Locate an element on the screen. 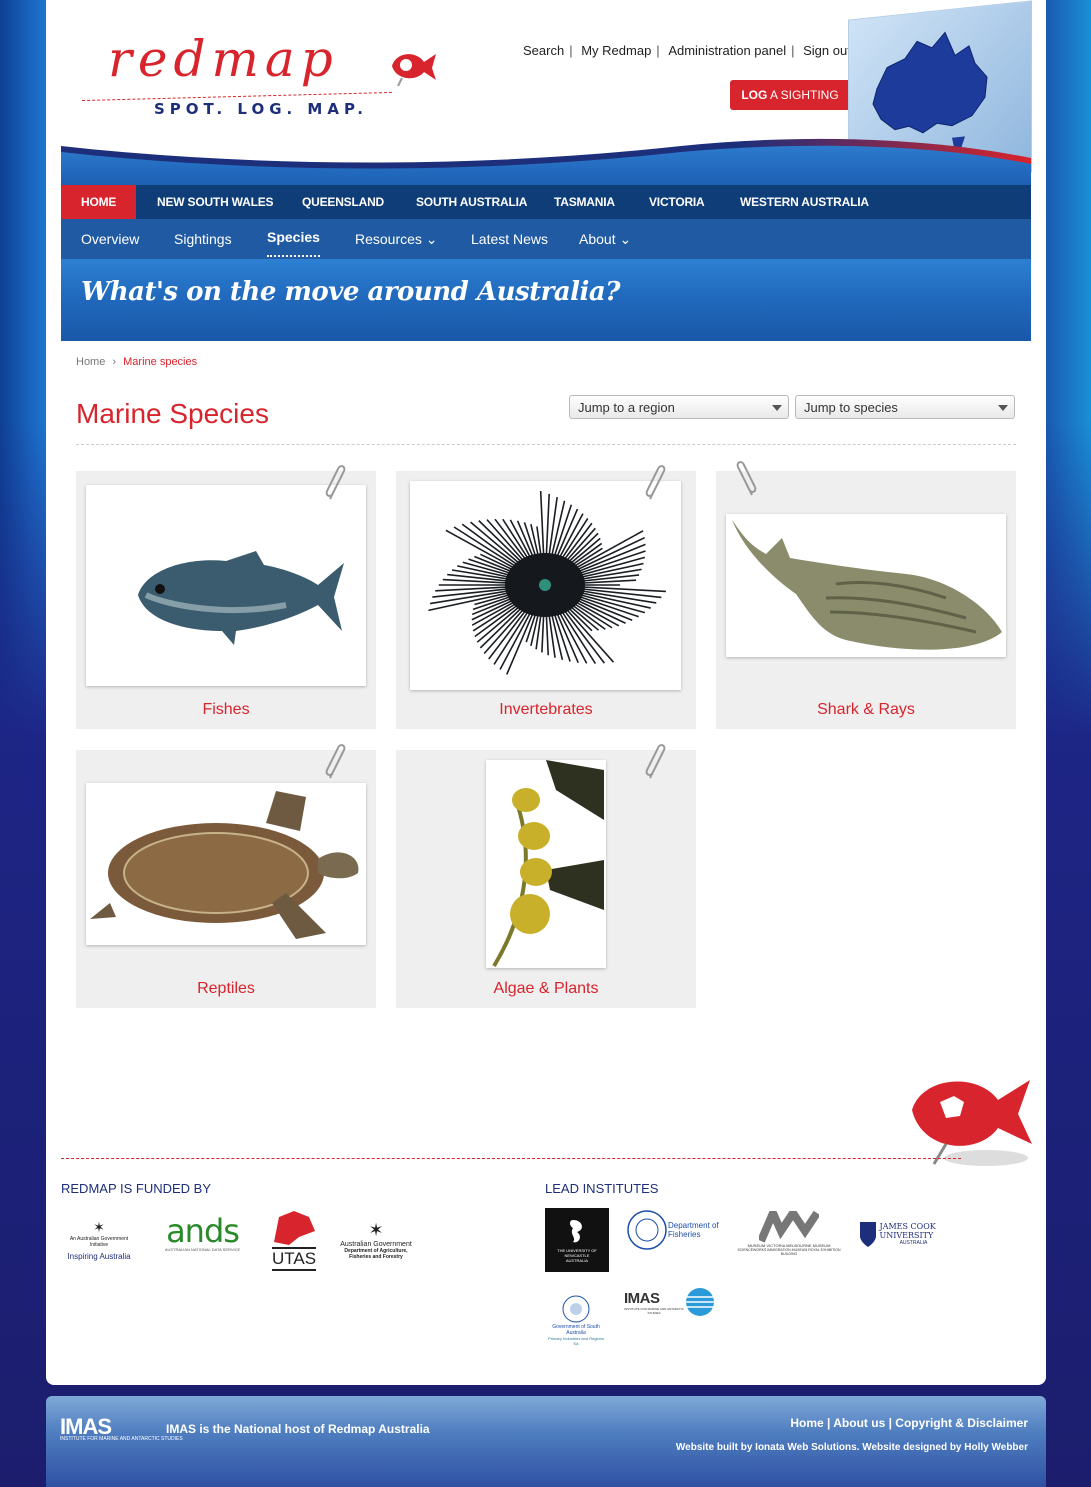 Image resolution: width=1091 pixels, height=1487 pixels. sea-urchin-image is located at coordinates (545, 585).